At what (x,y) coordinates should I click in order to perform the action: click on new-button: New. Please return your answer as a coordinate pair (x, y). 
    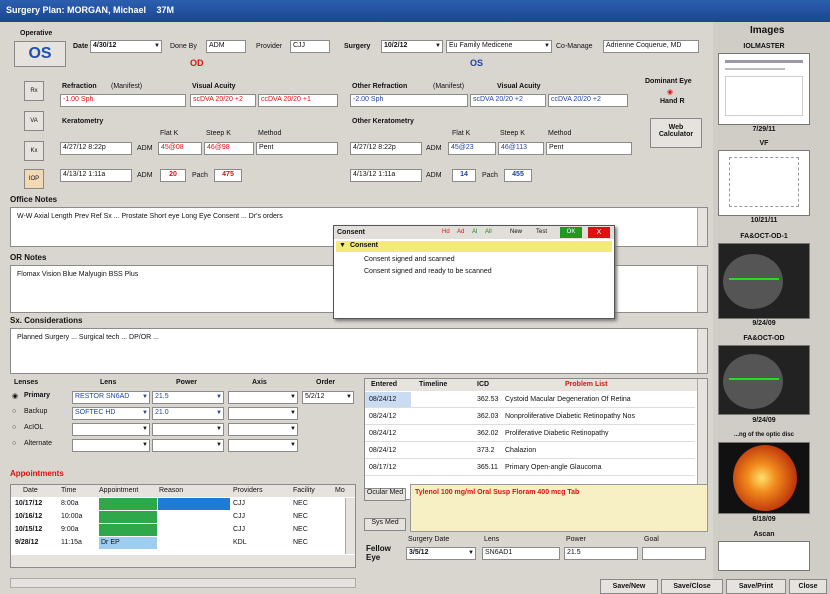
    Looking at the image, I should click on (516, 232).